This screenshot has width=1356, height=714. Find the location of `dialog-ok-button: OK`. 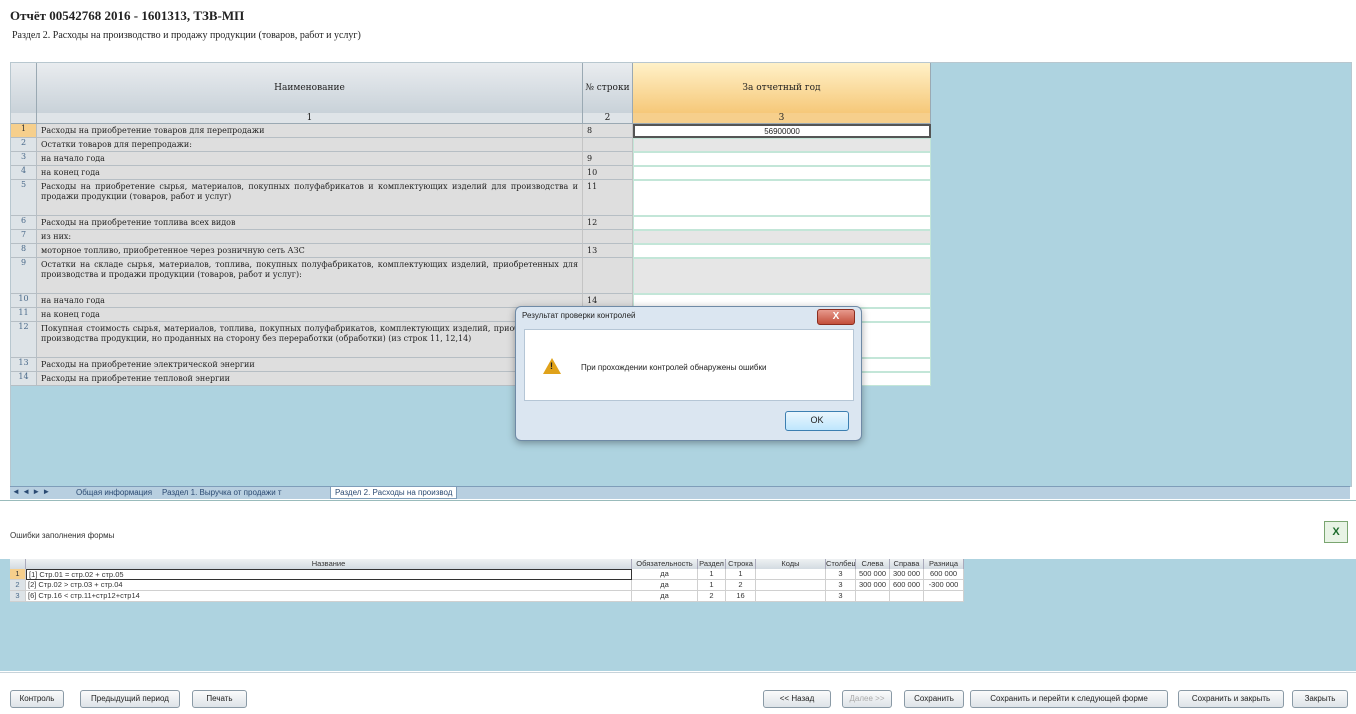

dialog-ok-button: OK is located at coordinates (817, 421).